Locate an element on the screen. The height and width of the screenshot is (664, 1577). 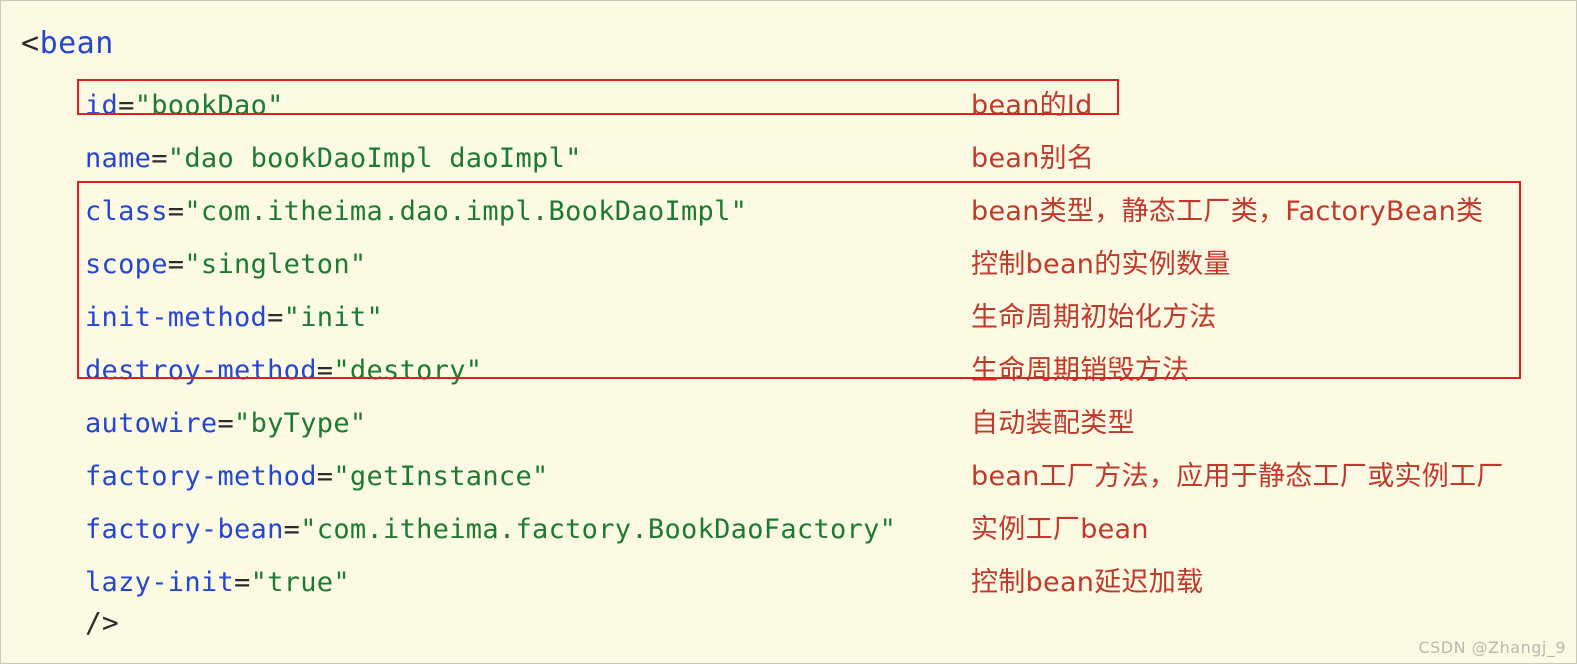
attribute-name: id is located at coordinates (102, 105).